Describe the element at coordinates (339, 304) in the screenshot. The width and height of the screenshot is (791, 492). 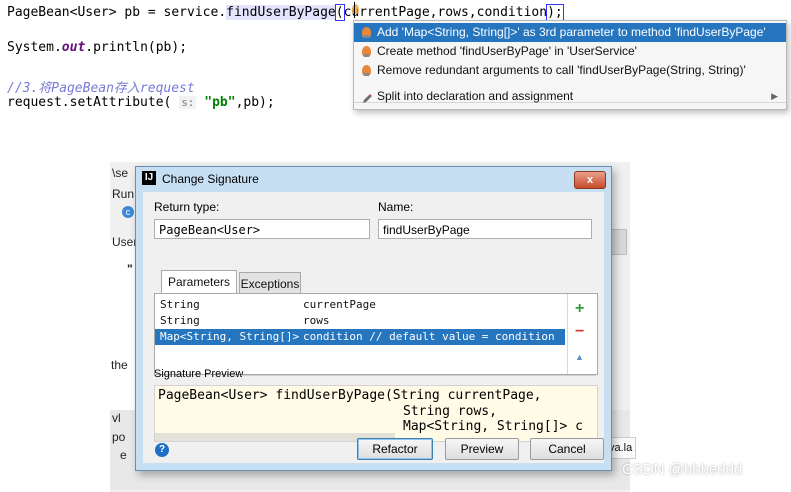
I see `parameter-name: currentPage` at that location.